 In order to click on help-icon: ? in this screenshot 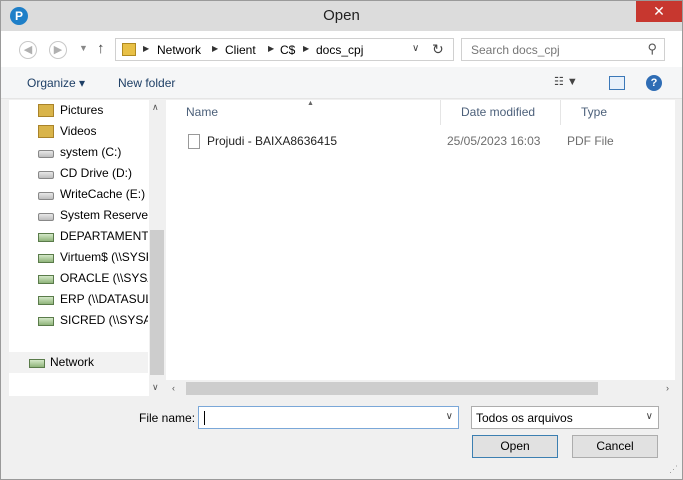, I will do `click(654, 83)`.